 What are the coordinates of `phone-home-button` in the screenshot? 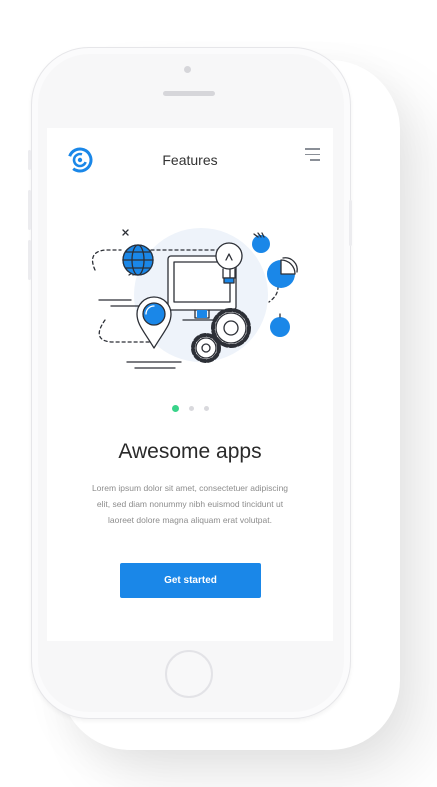 It's located at (189, 674).